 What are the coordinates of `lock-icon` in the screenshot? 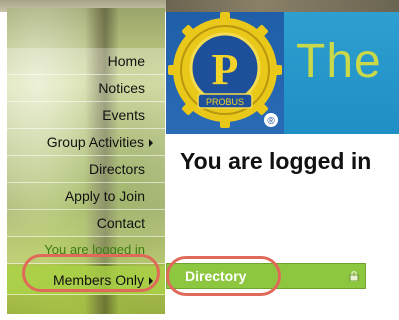 It's located at (354, 276).